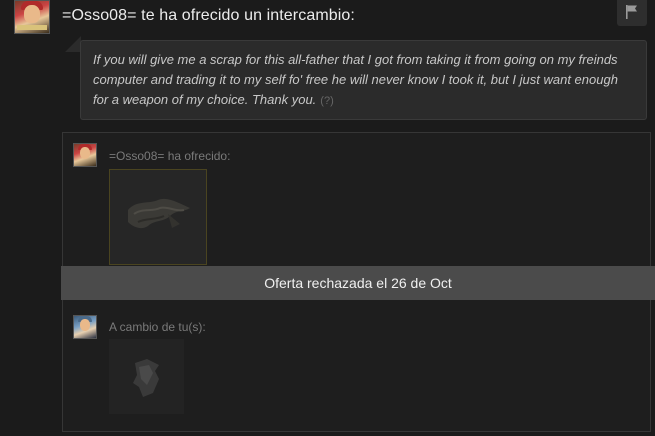 The height and width of the screenshot is (436, 655). I want to click on sender-avatar, so click(32, 17).